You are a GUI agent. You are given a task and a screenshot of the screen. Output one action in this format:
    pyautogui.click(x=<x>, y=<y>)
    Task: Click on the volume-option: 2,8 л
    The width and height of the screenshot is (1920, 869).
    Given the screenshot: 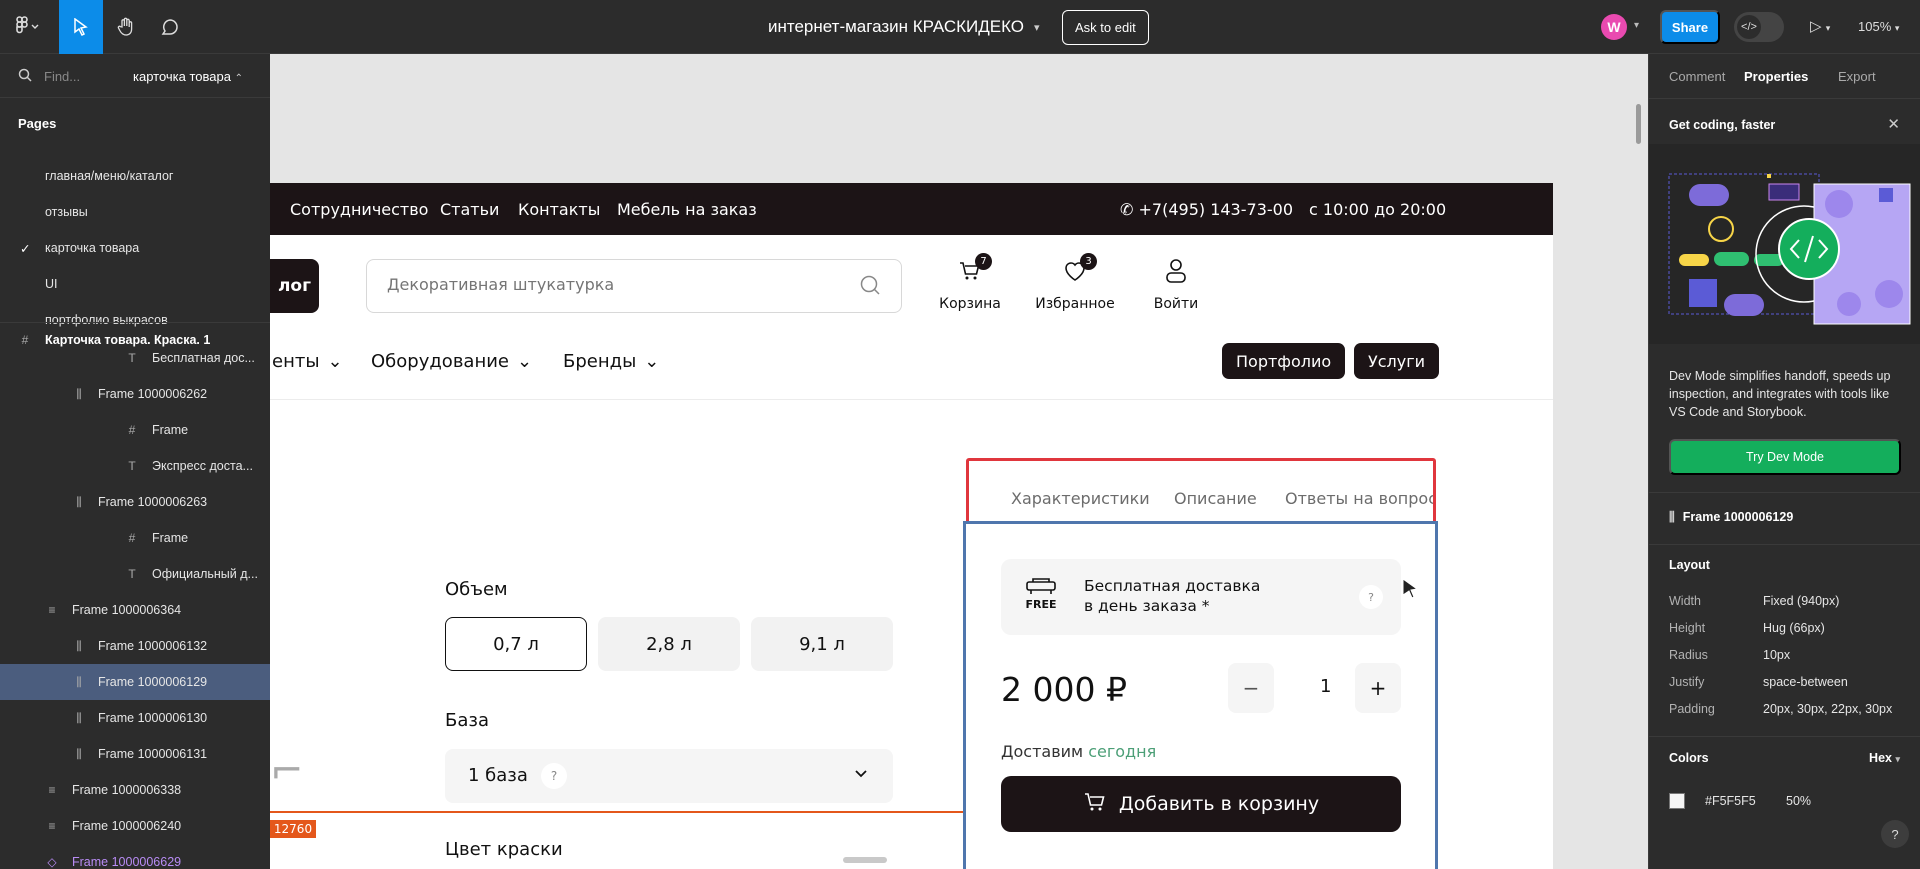 What is the action you would take?
    pyautogui.click(x=669, y=644)
    